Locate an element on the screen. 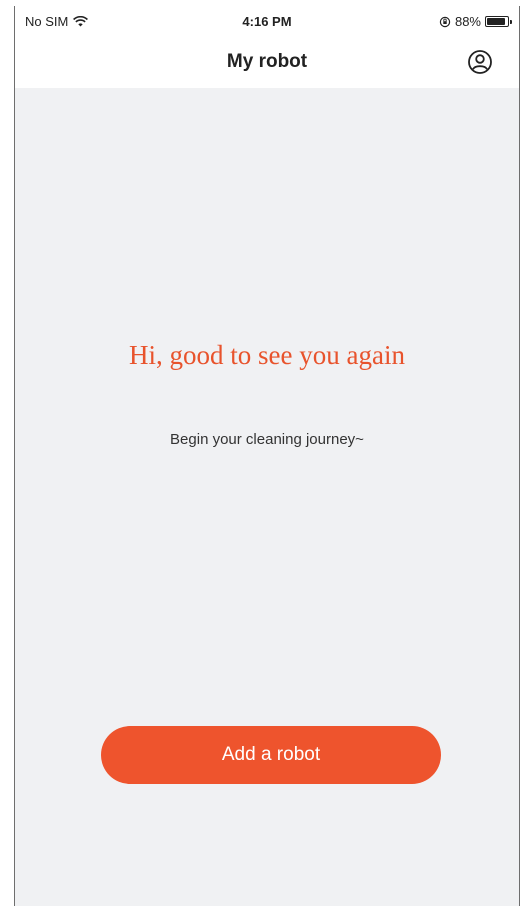  orientation-lock-icon is located at coordinates (445, 21).